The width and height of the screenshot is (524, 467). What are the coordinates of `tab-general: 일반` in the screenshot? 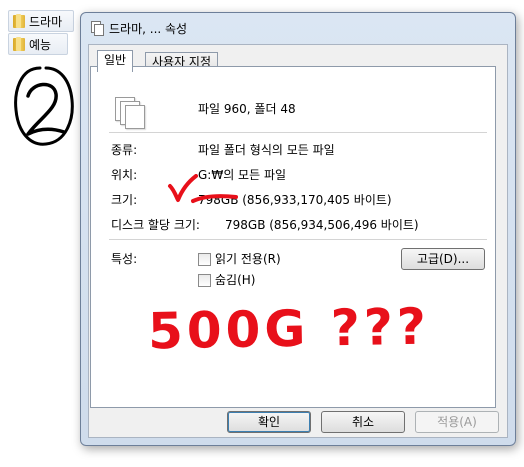 It's located at (115, 61).